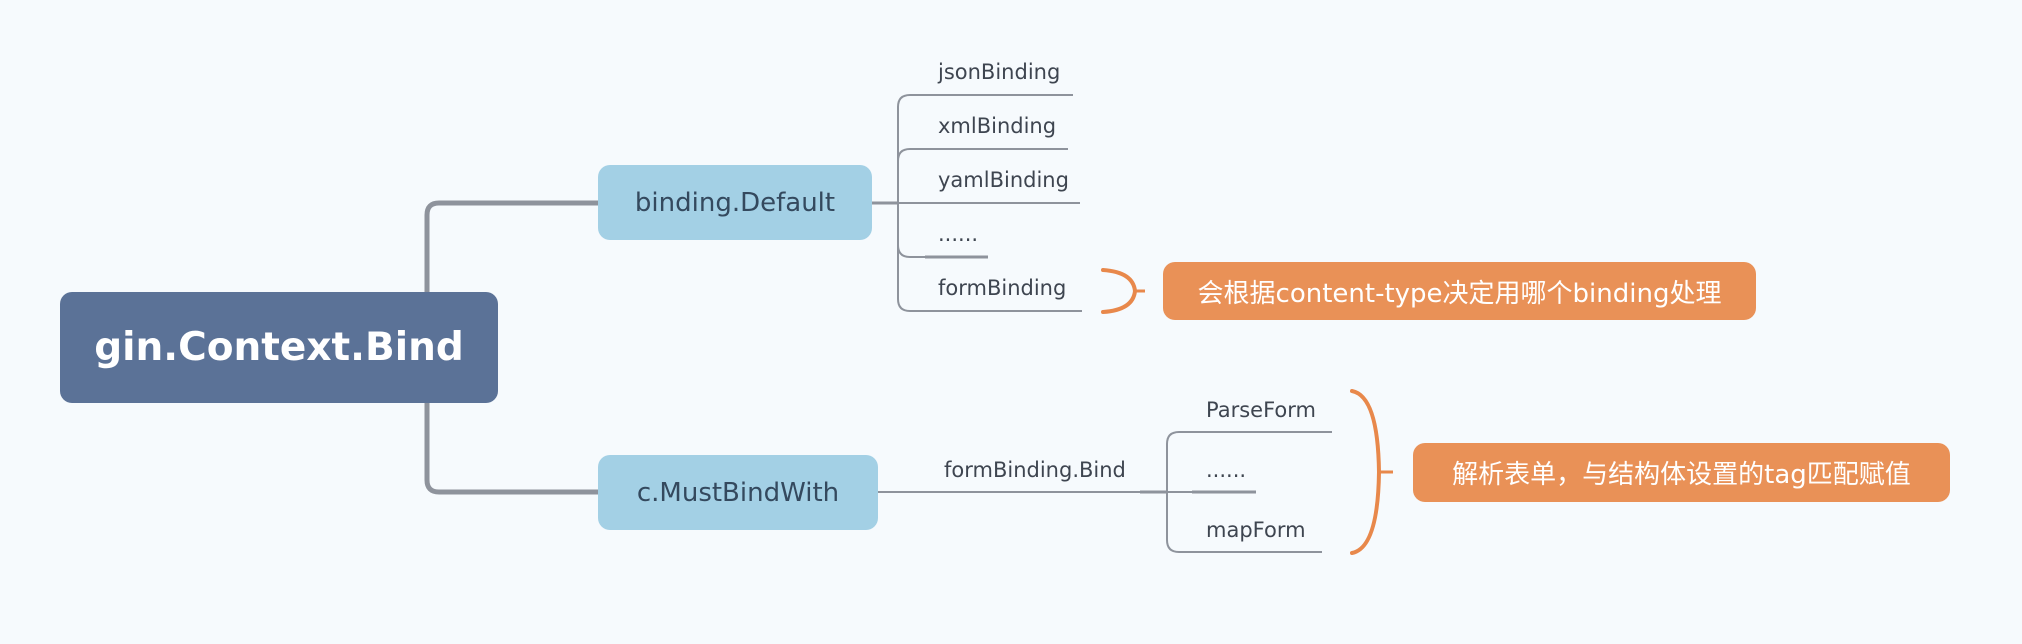 Image resolution: width=2022 pixels, height=644 pixels. I want to click on summary-callout-parse-form: 解析表单，与结构体设置的tag匹配赋值, so click(1681, 472).